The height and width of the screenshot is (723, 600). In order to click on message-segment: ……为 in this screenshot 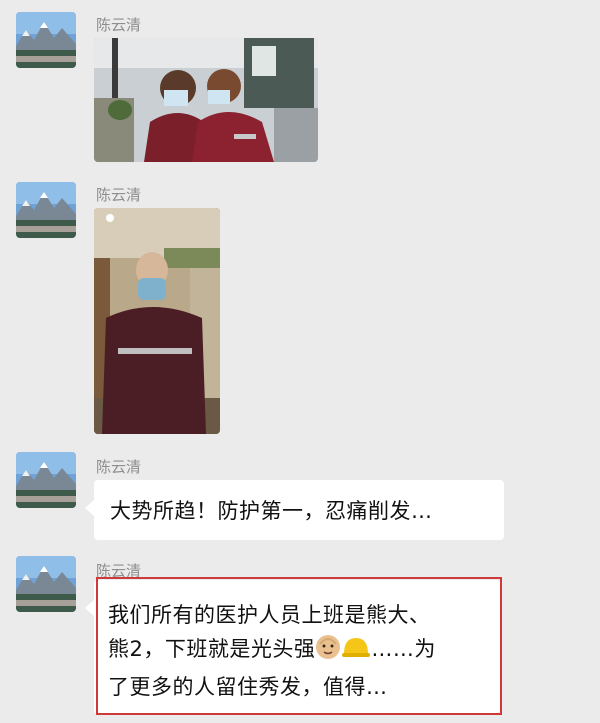, I will do `click(403, 649)`.